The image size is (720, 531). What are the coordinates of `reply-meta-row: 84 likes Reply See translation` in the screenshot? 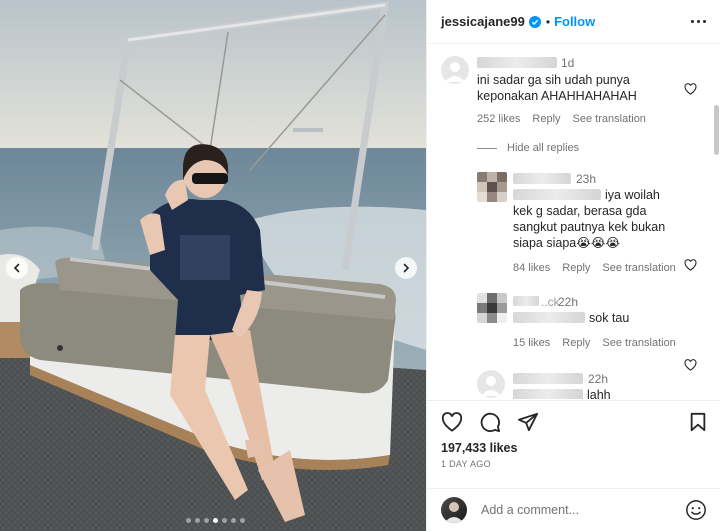 It's located at (594, 268).